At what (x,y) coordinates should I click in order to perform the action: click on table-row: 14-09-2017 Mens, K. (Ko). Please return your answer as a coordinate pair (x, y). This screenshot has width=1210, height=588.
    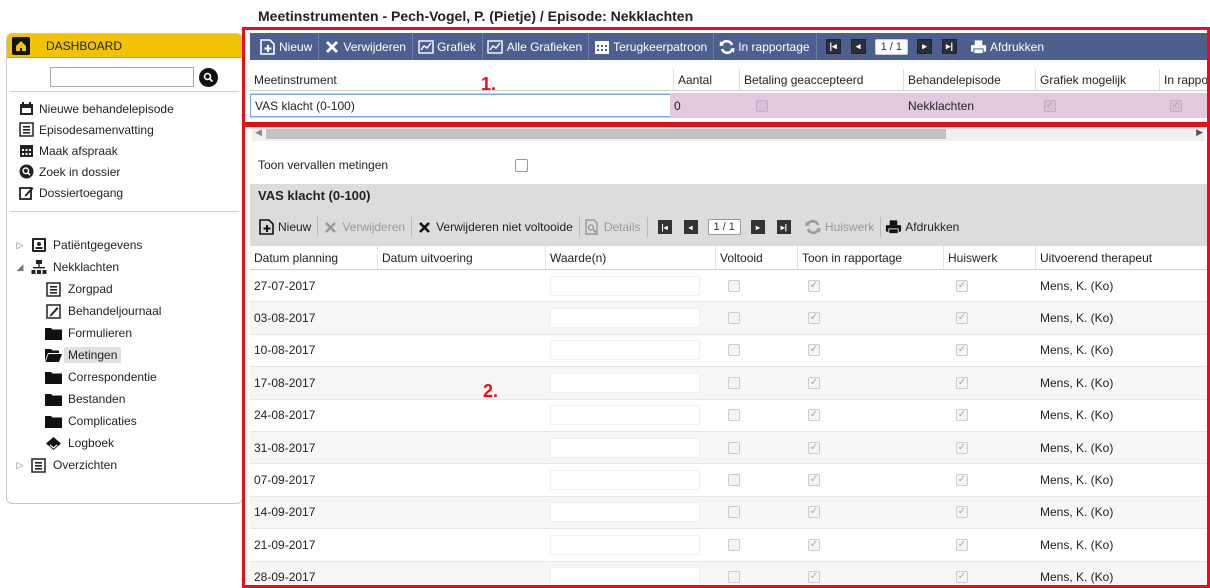
    Looking at the image, I should click on (730, 513).